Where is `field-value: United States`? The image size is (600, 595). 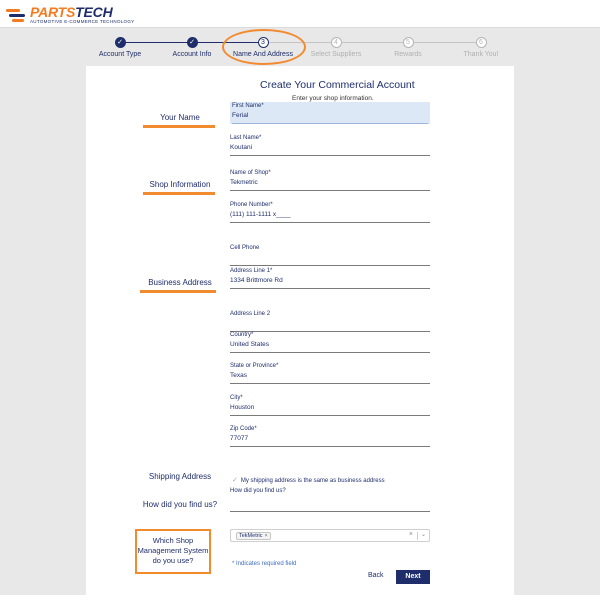
field-value: United States is located at coordinates (250, 344).